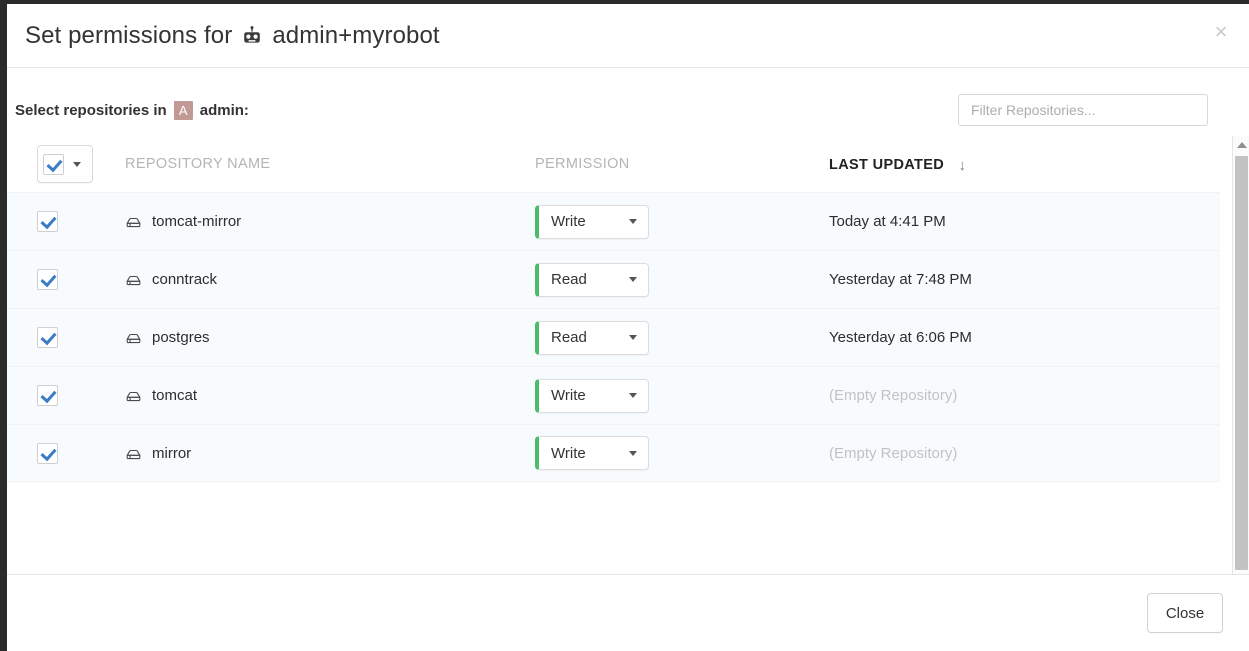 Image resolution: width=1249 pixels, height=651 pixels. Describe the element at coordinates (1221, 32) in the screenshot. I see `close-icon: ×` at that location.